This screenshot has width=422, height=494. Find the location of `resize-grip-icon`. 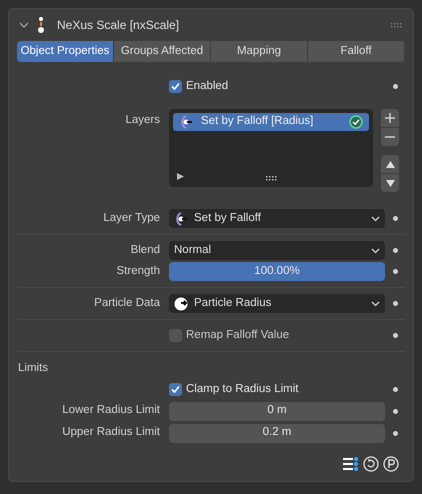

resize-grip-icon is located at coordinates (271, 178).